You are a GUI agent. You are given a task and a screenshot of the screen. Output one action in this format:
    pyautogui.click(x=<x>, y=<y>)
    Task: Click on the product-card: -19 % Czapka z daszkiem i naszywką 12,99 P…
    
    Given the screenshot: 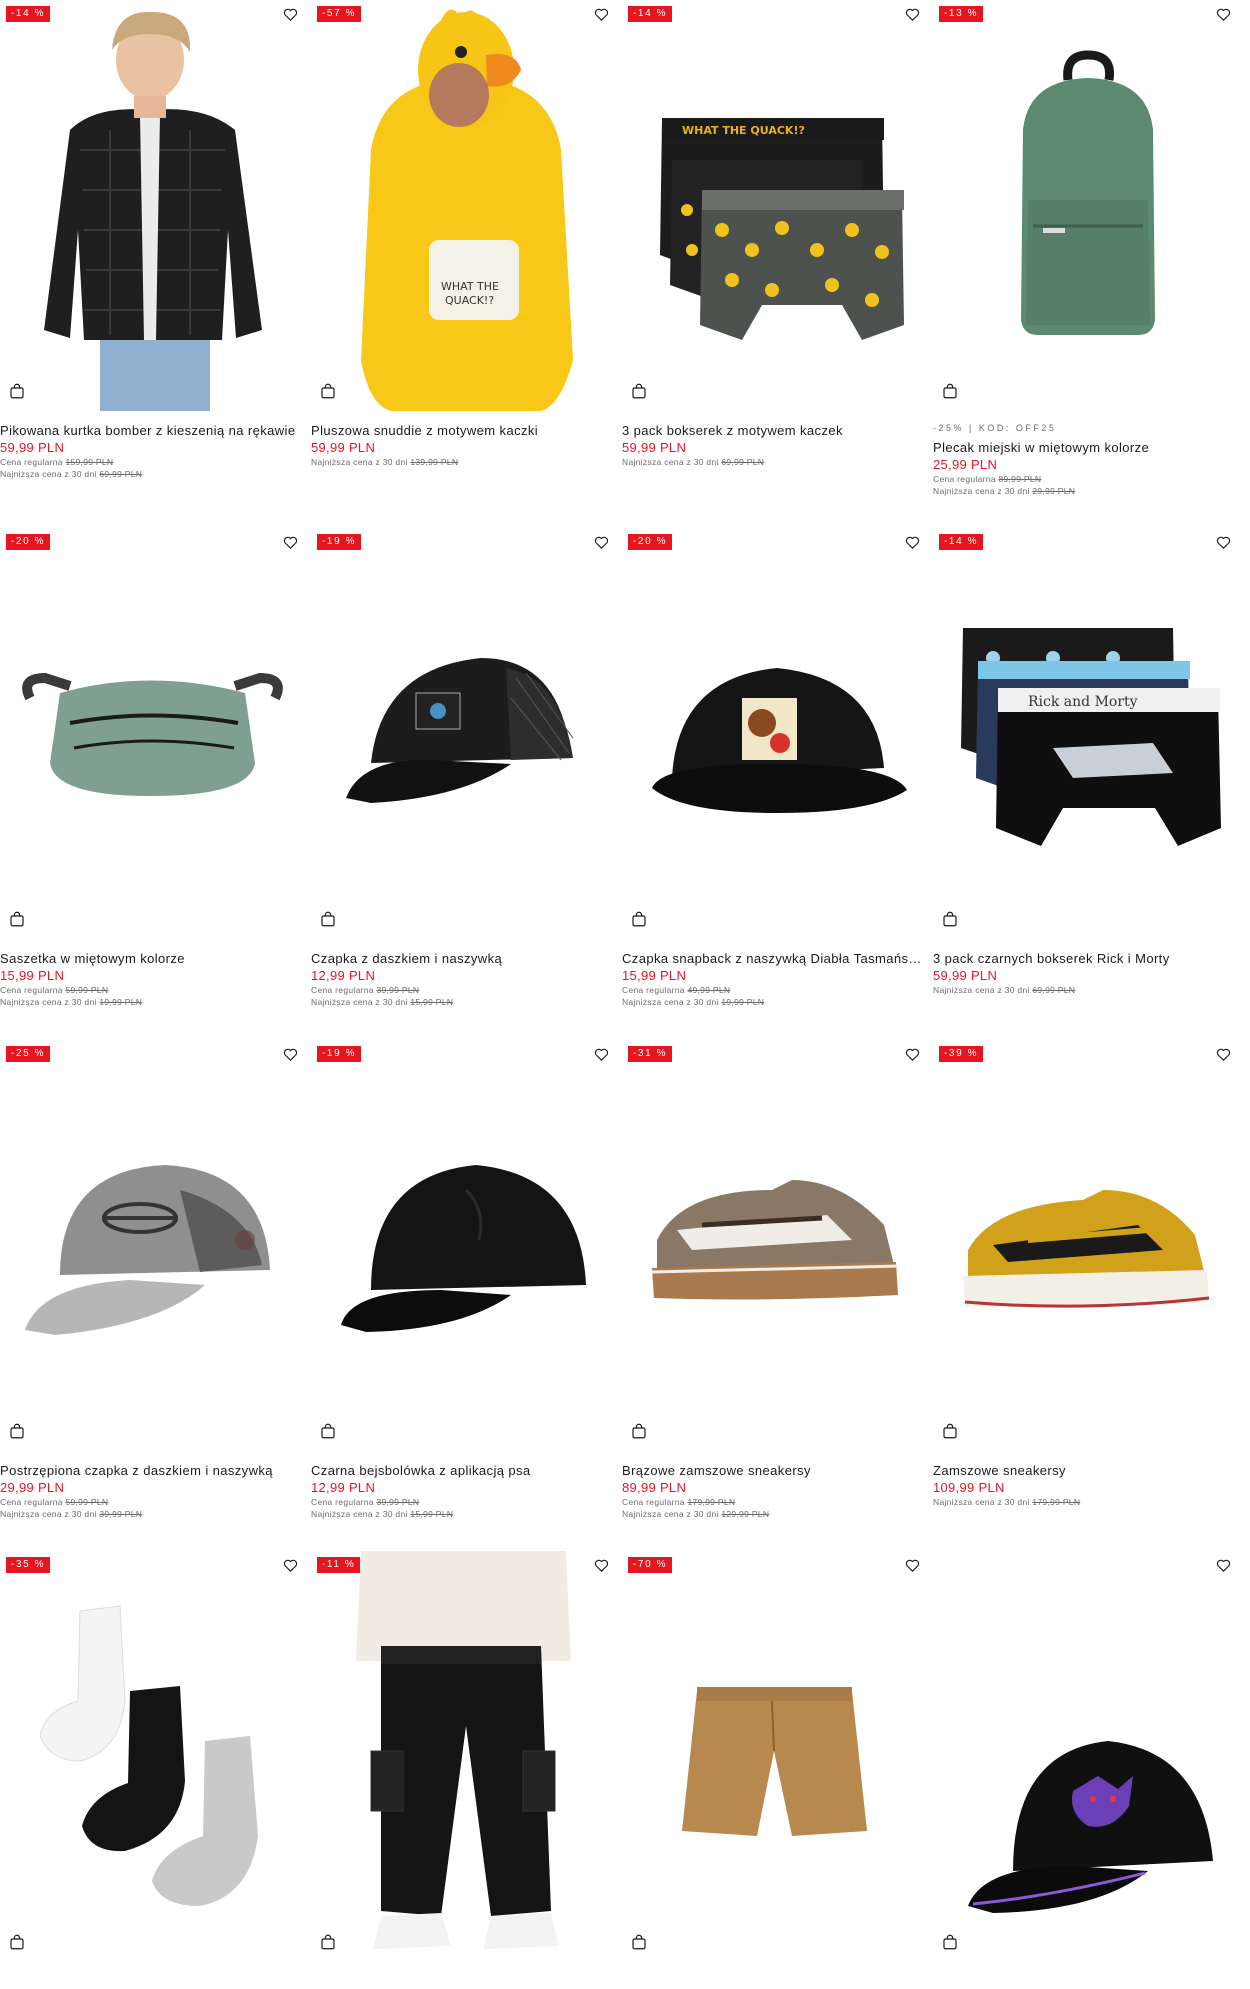 What is the action you would take?
    pyautogui.click(x=463, y=788)
    